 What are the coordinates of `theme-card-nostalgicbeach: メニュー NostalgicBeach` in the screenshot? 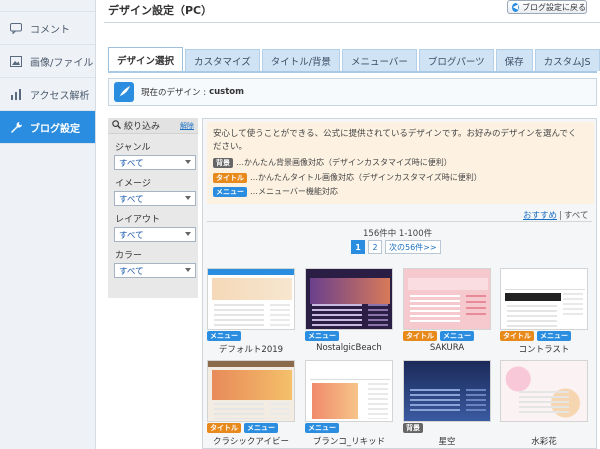 It's located at (349, 310).